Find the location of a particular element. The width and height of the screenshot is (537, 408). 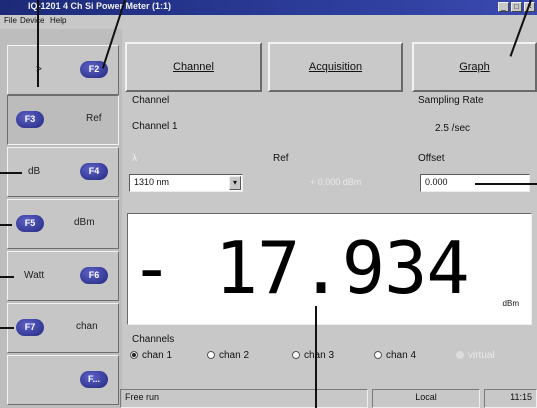

menu-help: Help is located at coordinates (58, 20).